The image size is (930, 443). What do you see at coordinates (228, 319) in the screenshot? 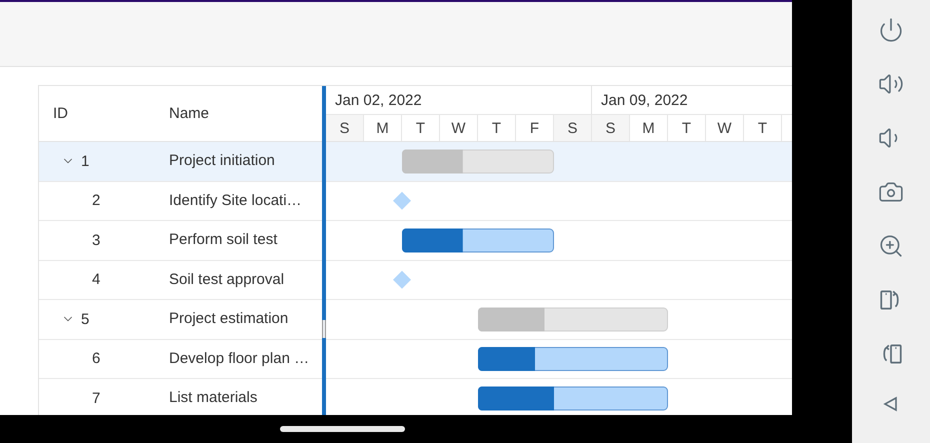
I see `name-cell: Project estimation` at bounding box center [228, 319].